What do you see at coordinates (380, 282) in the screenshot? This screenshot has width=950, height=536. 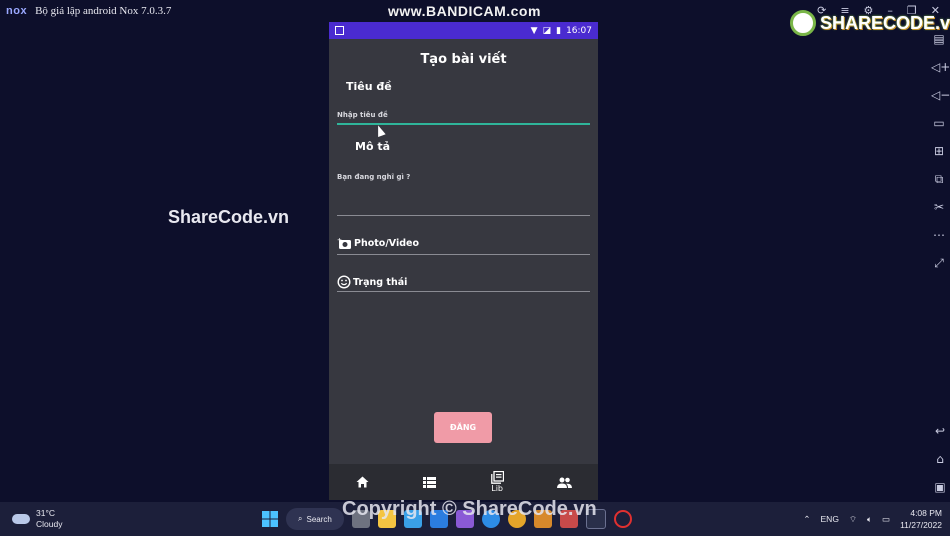 I see `status-label: Trạng thái` at bounding box center [380, 282].